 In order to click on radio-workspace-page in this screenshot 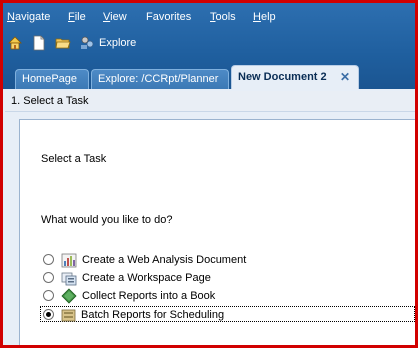, I will do `click(48, 277)`.